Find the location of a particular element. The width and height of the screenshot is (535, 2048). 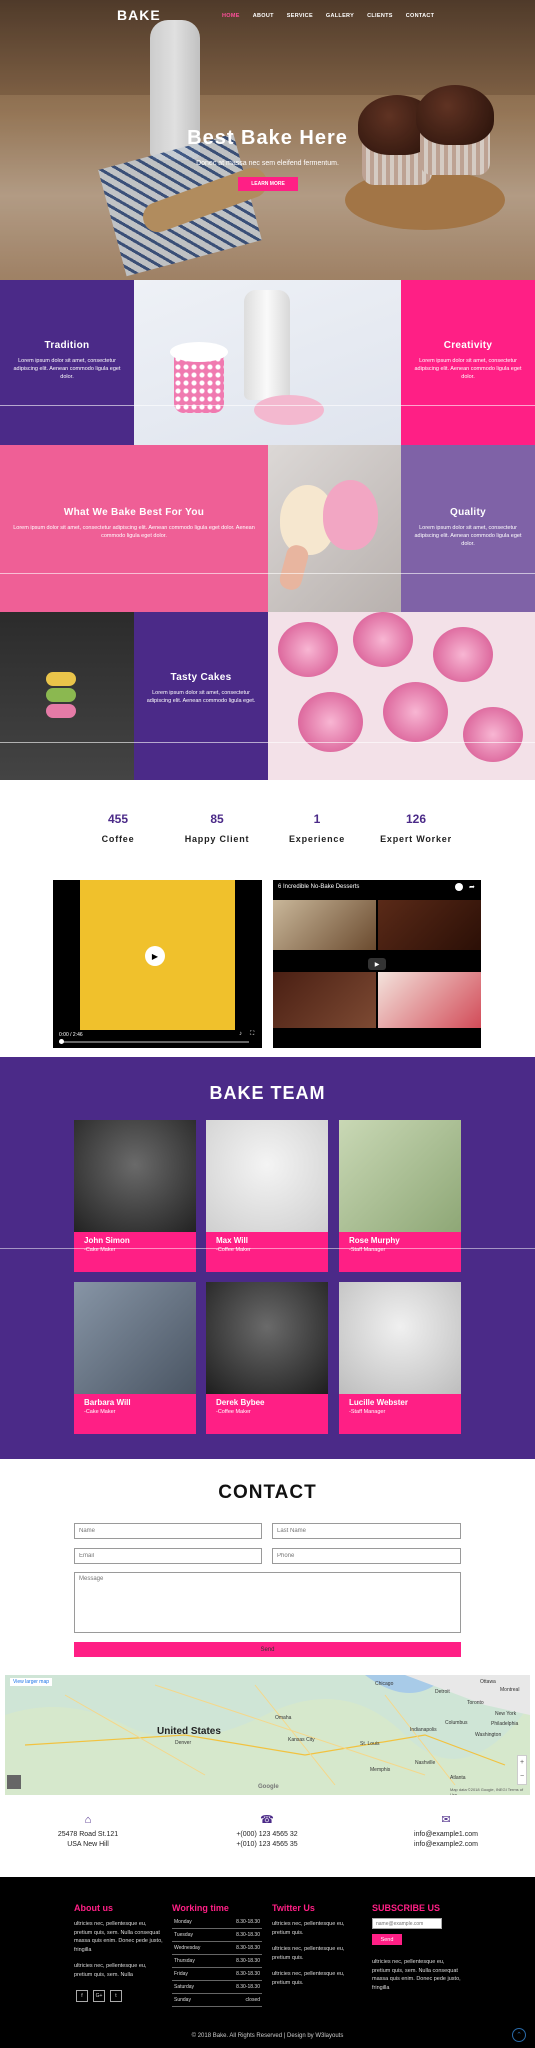

video-player-left: ▶ 0:00 / 2:46 ♪ ⛶ is located at coordinates (157, 964).